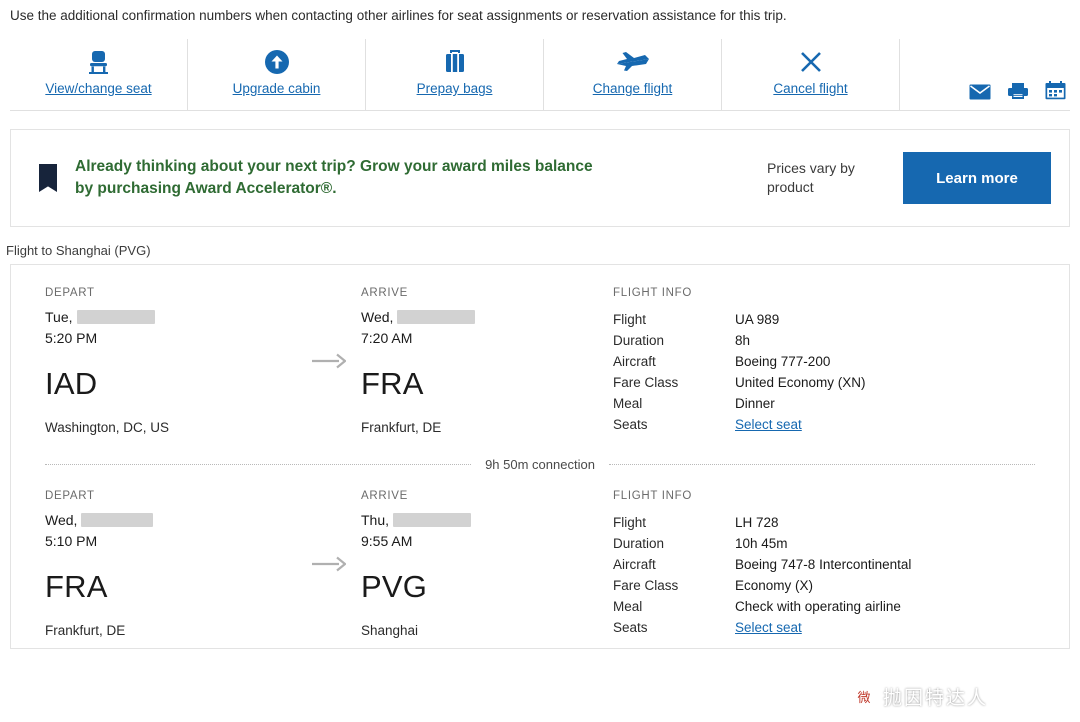 The width and height of the screenshot is (1080, 722). Describe the element at coordinates (394, 586) in the screenshot. I see `arrive-airport-code: PVG` at that location.